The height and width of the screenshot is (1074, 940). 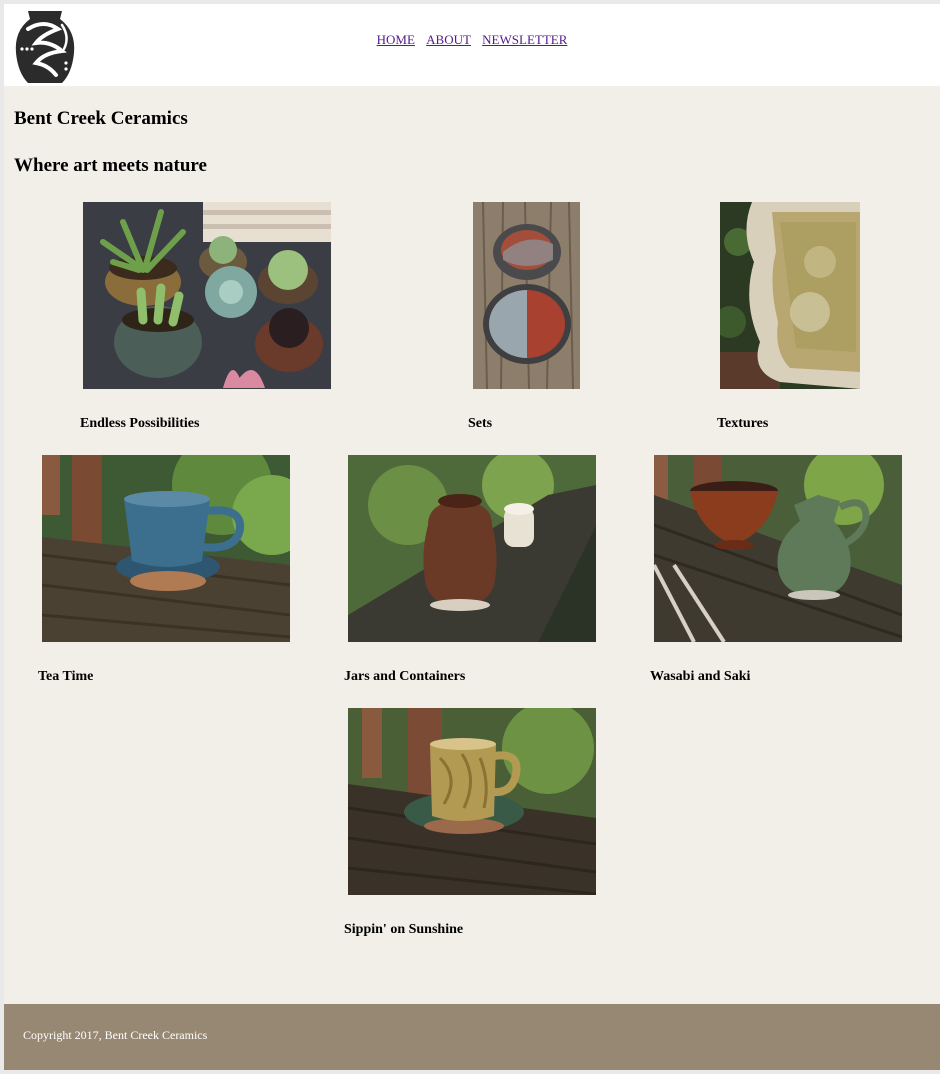 I want to click on yellow-mug-photo, so click(x=472, y=801).